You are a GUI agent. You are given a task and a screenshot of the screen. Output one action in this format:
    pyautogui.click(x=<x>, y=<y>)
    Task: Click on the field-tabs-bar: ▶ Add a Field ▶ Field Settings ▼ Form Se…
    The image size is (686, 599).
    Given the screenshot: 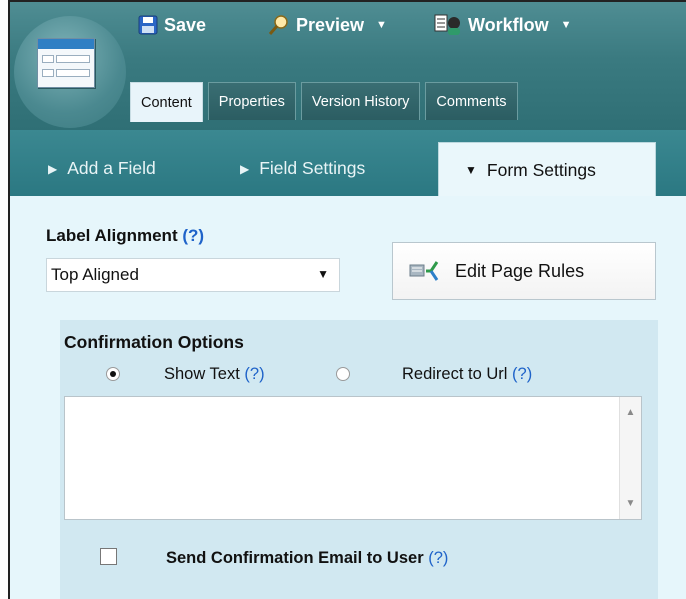 What is the action you would take?
    pyautogui.click(x=348, y=163)
    